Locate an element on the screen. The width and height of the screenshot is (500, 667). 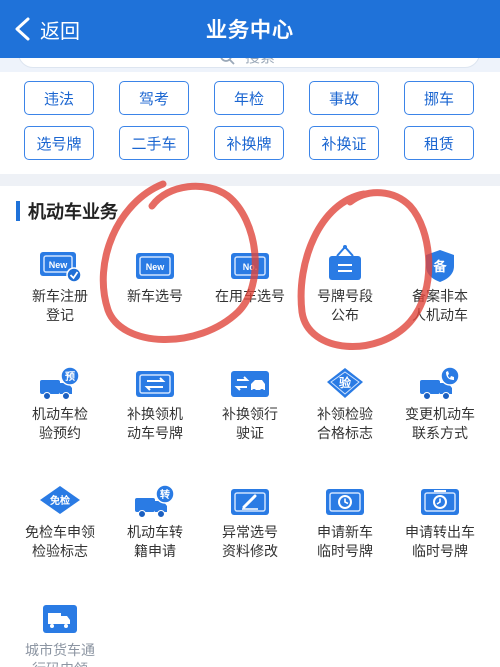
service-label: 新车选号 is located at coordinates (155, 297).